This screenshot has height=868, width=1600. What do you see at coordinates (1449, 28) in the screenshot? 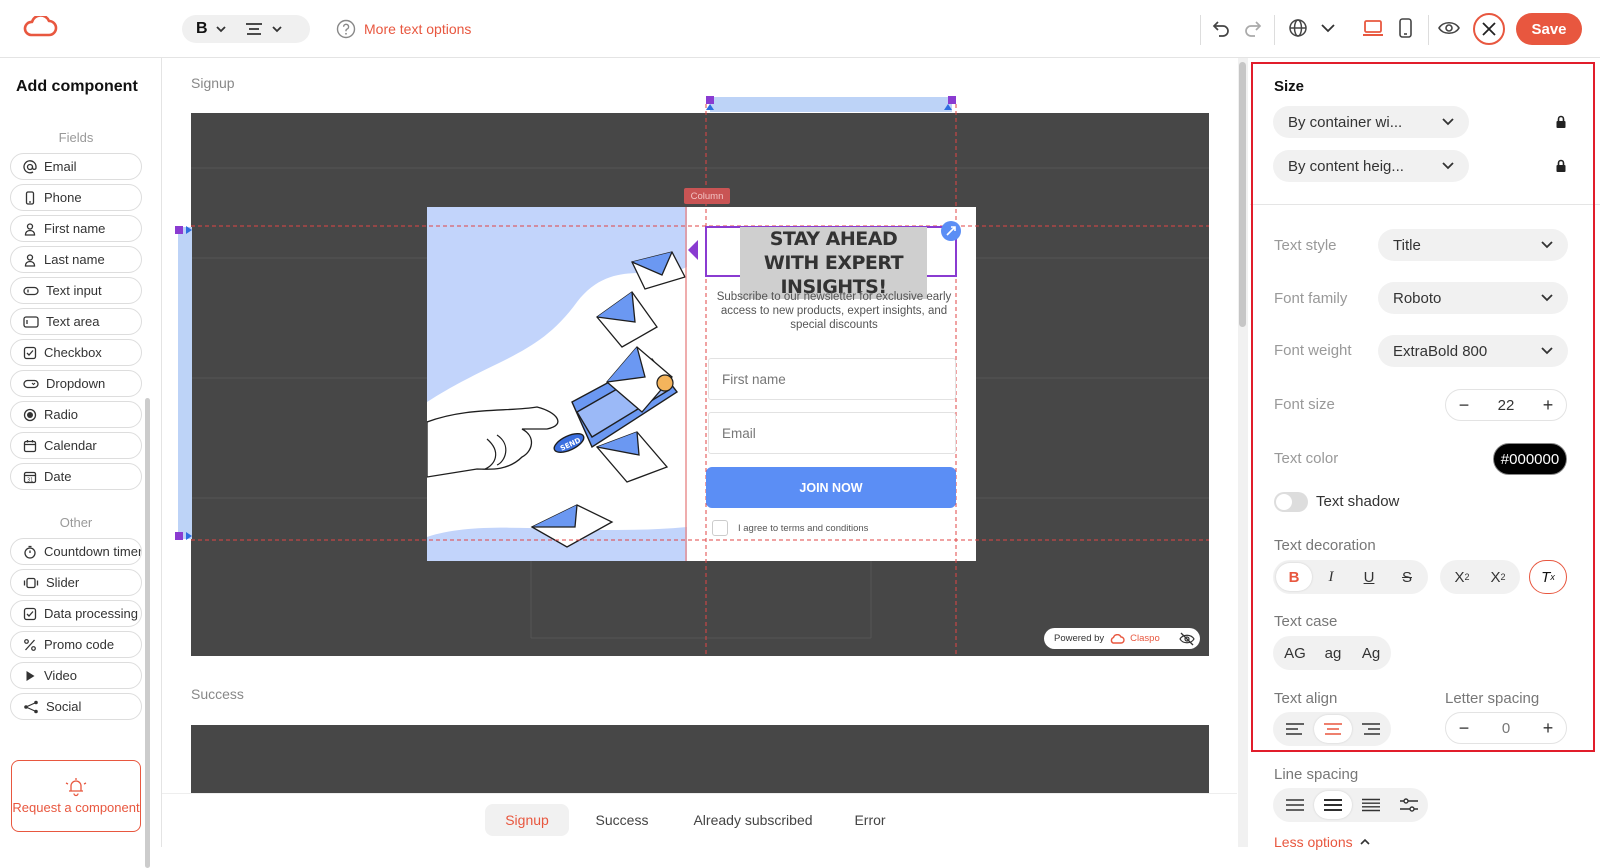
I see `preview-eye-icon` at bounding box center [1449, 28].